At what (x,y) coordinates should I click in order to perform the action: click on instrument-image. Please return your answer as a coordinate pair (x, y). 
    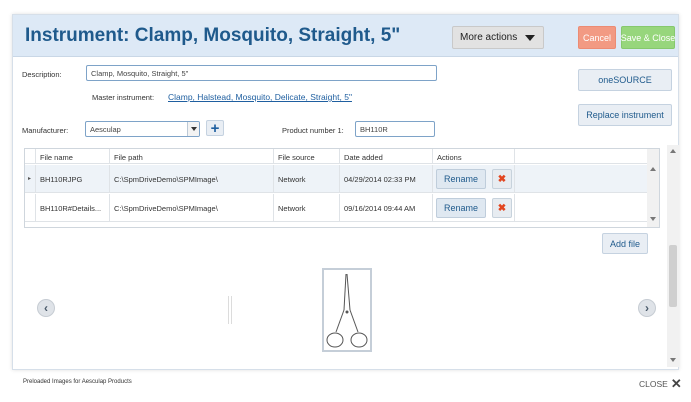
    Looking at the image, I should click on (347, 310).